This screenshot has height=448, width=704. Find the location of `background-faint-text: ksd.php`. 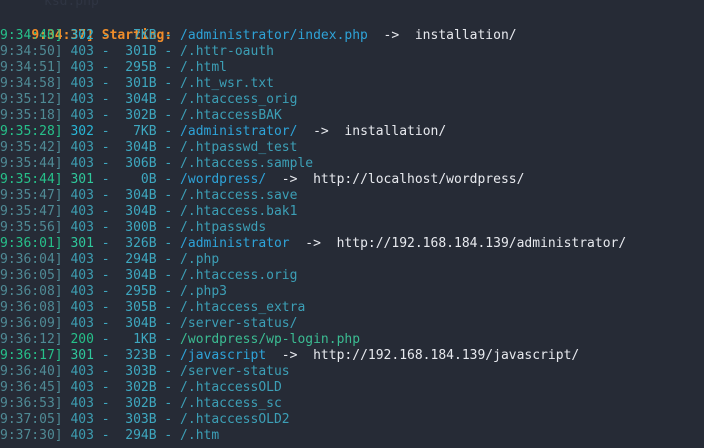

background-faint-text: ksd.php is located at coordinates (71, 4).